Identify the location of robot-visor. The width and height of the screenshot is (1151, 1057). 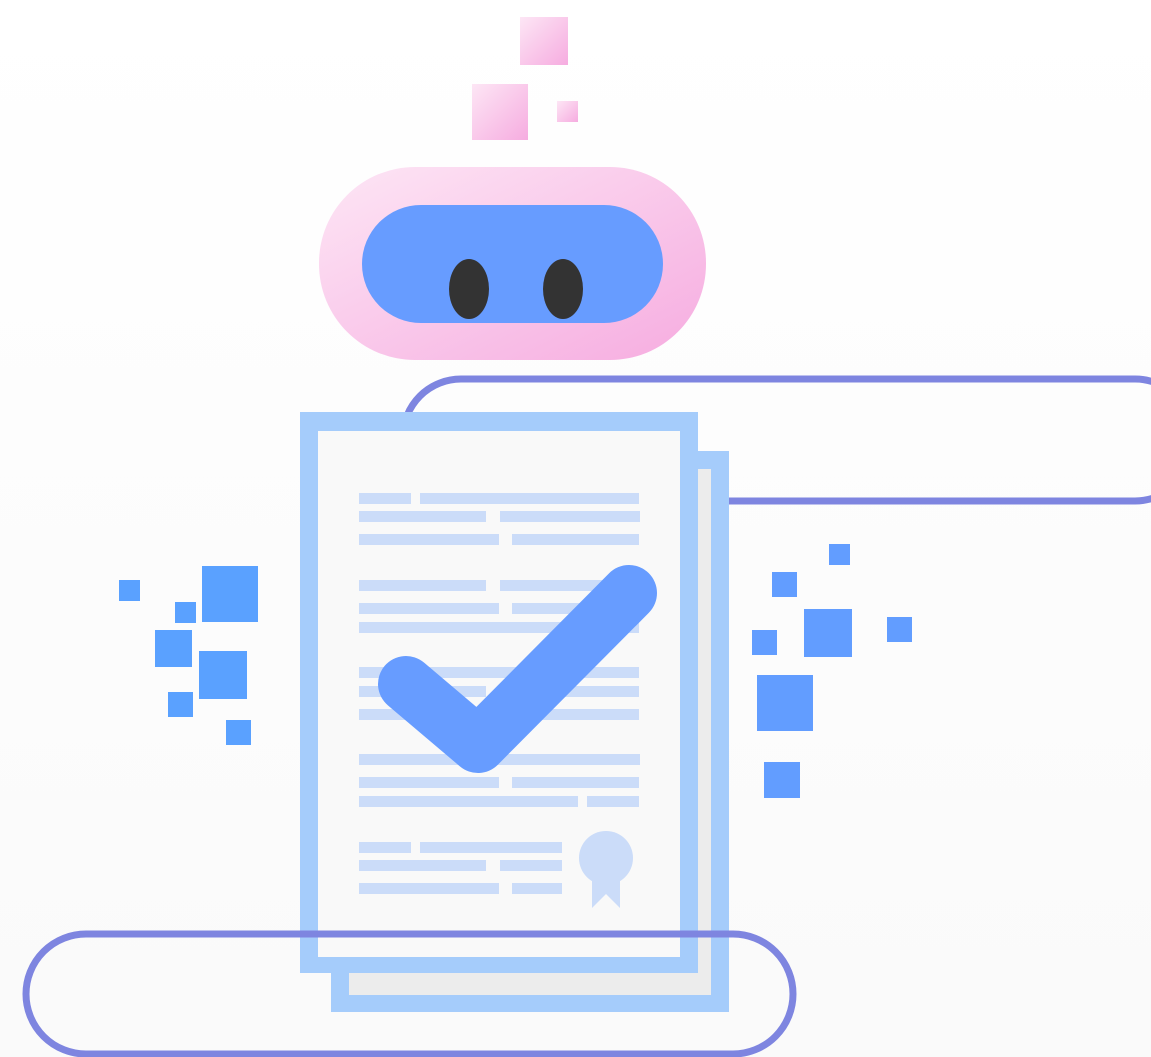
(512, 264).